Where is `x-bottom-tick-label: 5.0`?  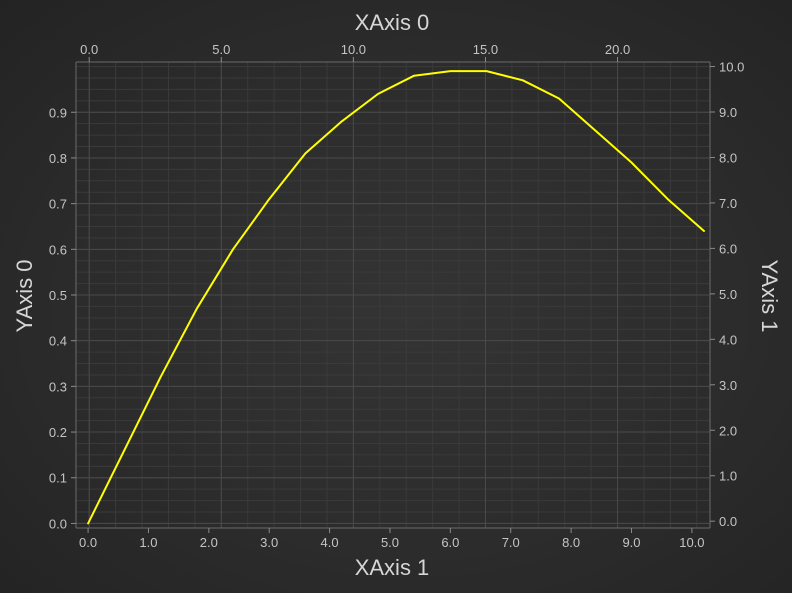 x-bottom-tick-label: 5.0 is located at coordinates (390, 542).